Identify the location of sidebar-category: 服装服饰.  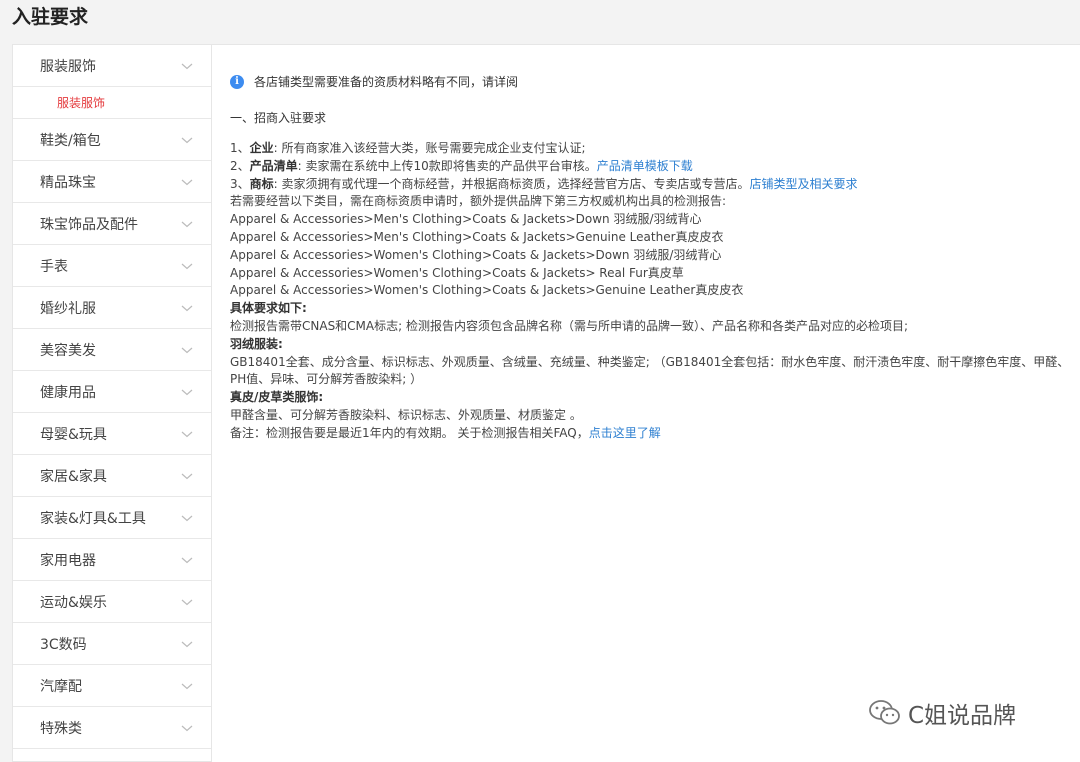
(112, 66).